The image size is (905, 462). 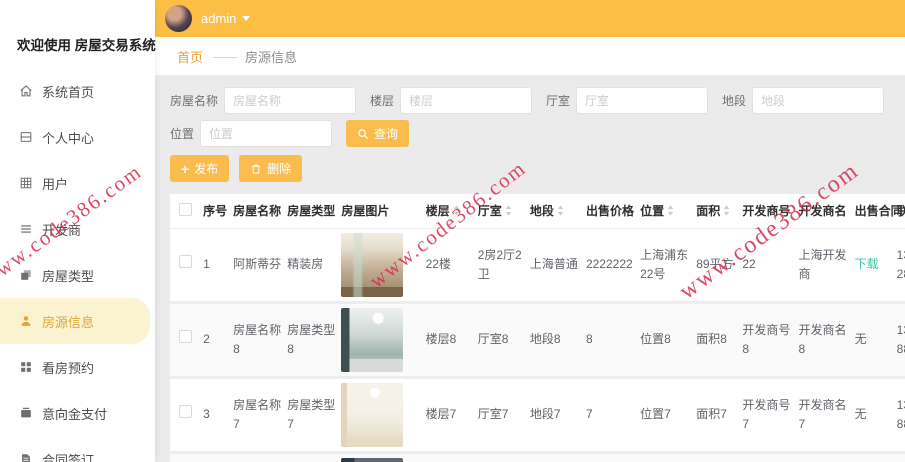 What do you see at coordinates (716, 457) in the screenshot?
I see `cell-area` at bounding box center [716, 457].